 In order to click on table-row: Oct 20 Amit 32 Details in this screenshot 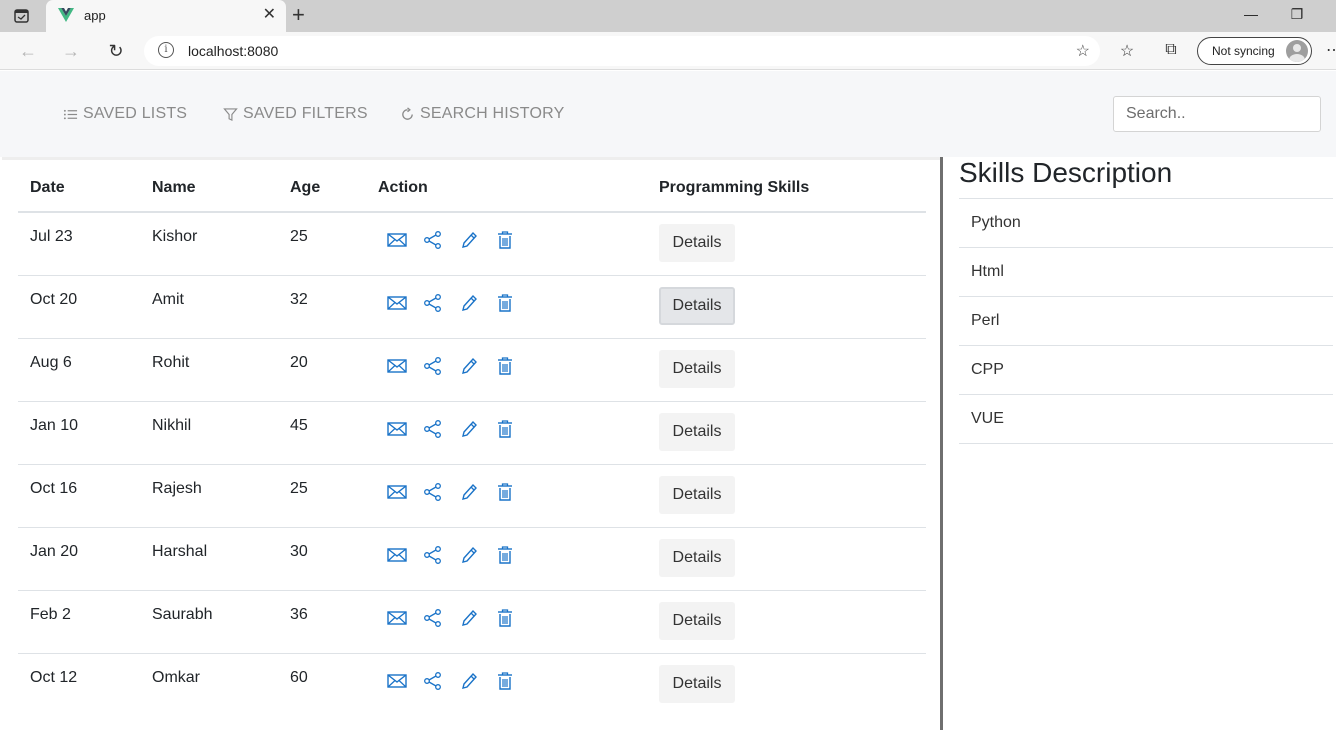, I will do `click(472, 307)`.